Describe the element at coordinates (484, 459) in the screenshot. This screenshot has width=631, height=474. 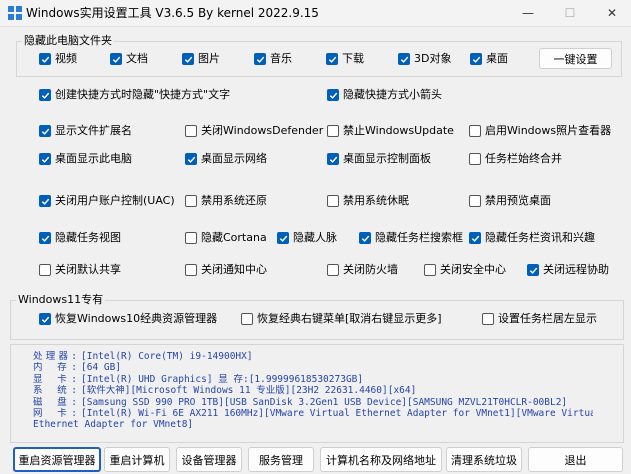
I see `bottom-button-5: 清理系统垃圾` at that location.